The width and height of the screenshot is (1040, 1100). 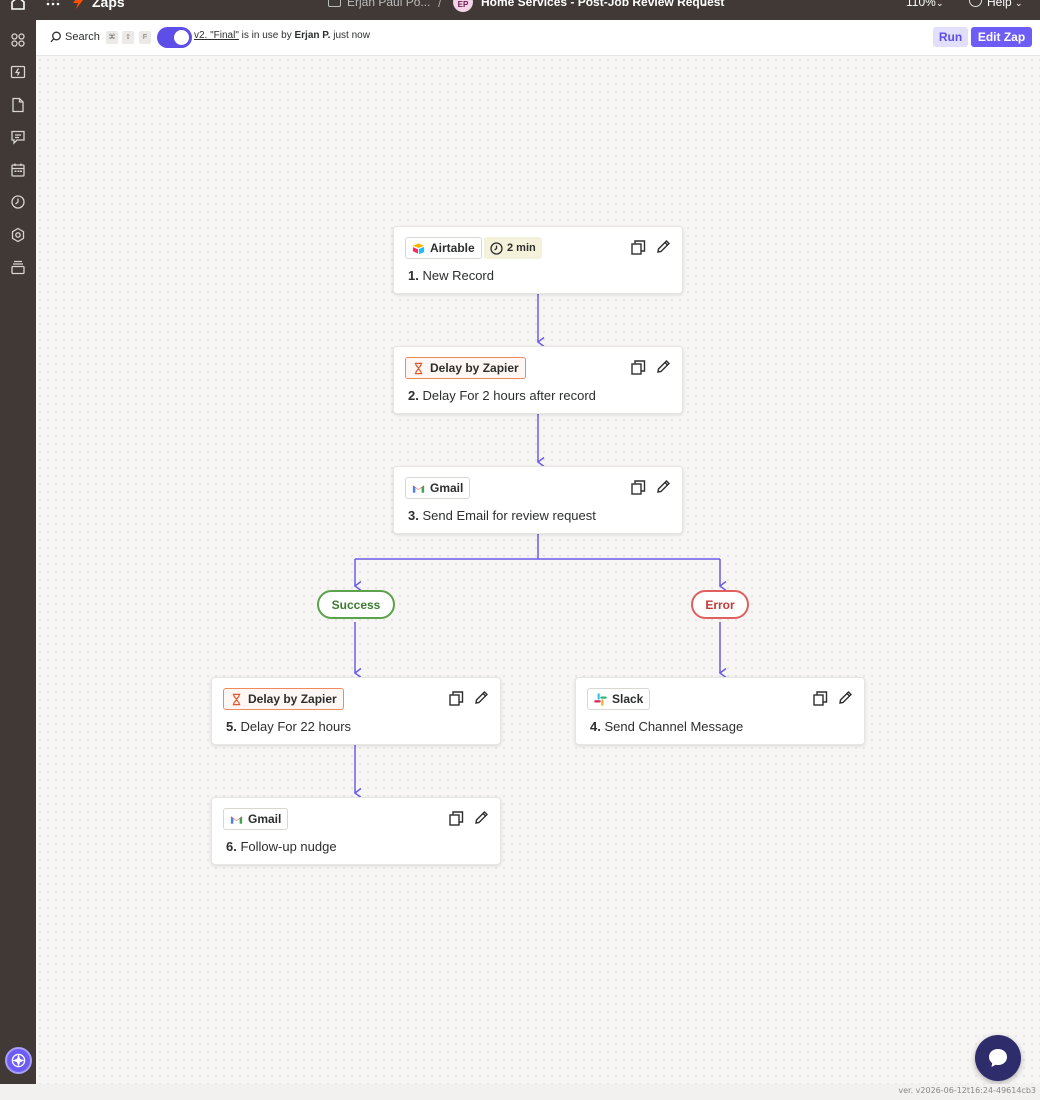 I want to click on zaps-link: Zaps, so click(x=108, y=5).